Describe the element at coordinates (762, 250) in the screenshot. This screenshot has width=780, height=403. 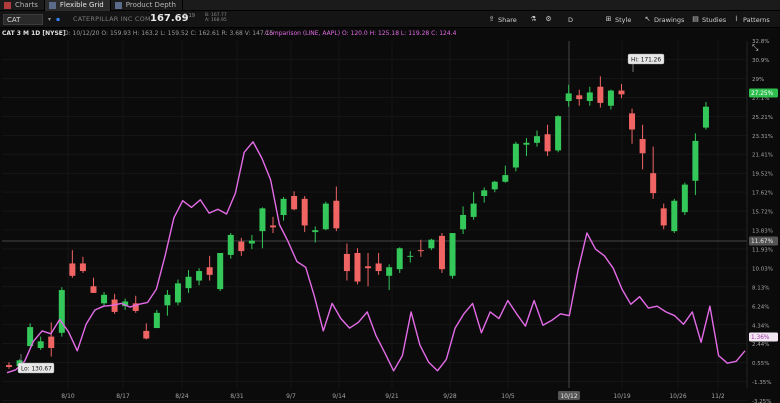
I see `y-tick-label: 11.93%` at that location.